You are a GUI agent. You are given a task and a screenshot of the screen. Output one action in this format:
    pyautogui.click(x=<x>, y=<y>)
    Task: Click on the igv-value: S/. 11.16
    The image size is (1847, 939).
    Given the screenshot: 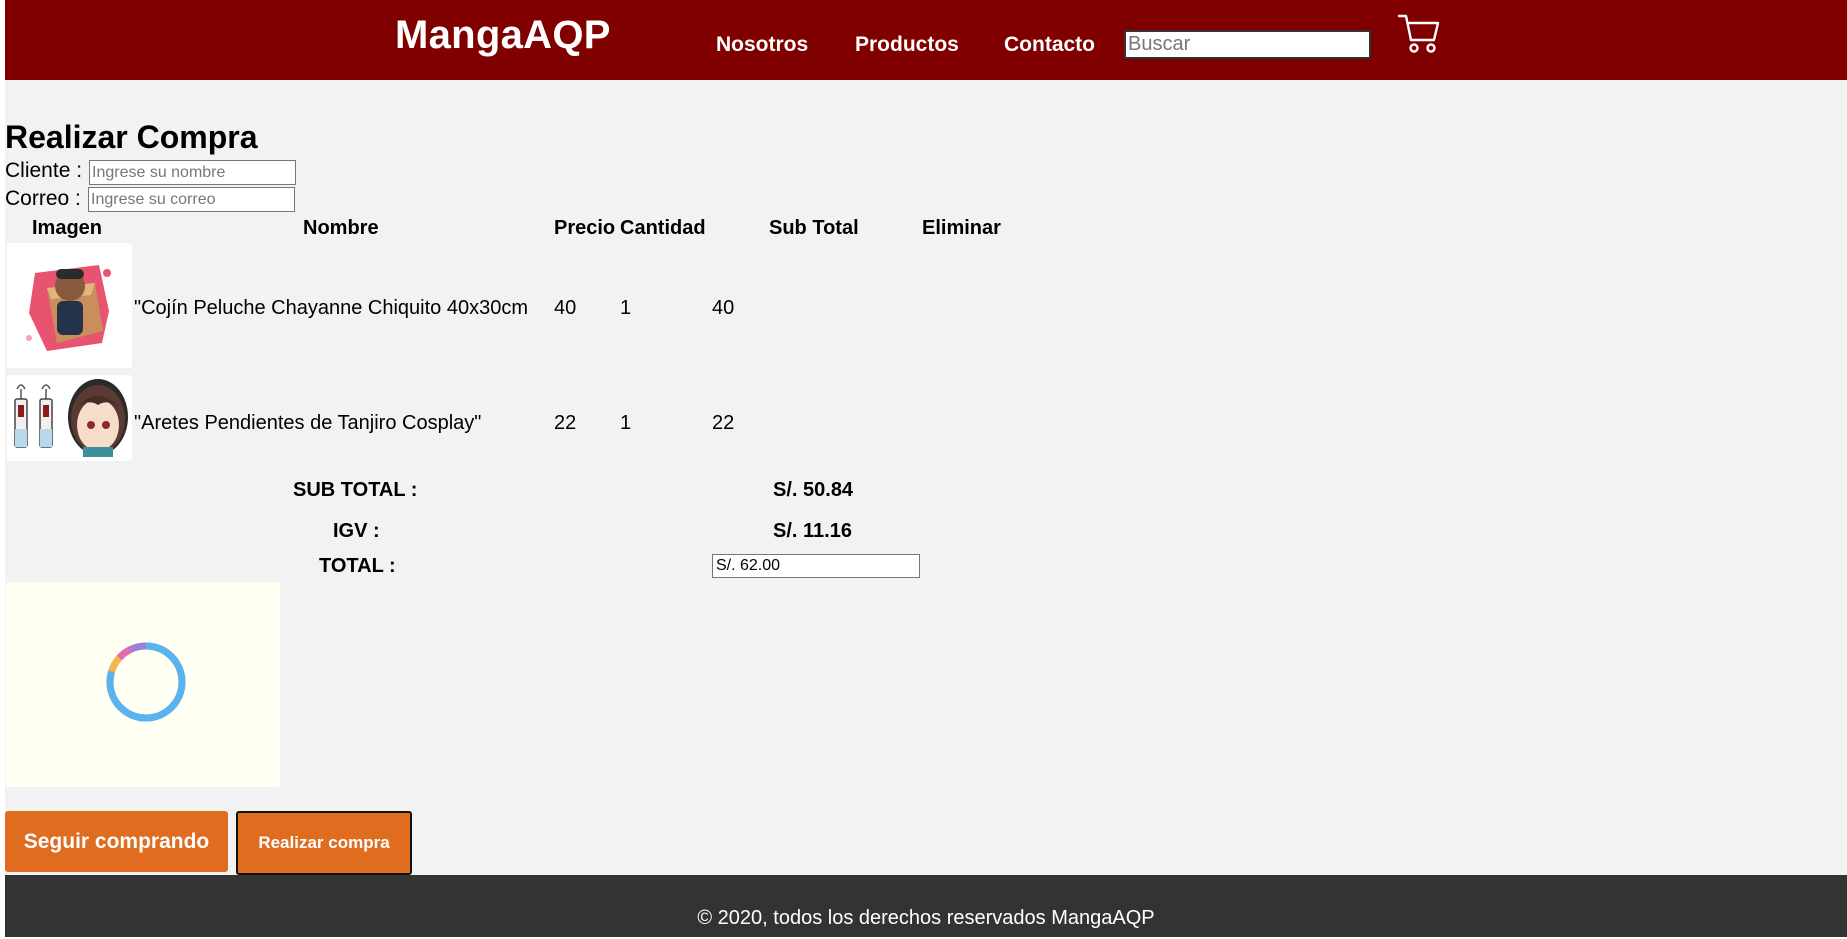 What is the action you would take?
    pyautogui.click(x=812, y=531)
    